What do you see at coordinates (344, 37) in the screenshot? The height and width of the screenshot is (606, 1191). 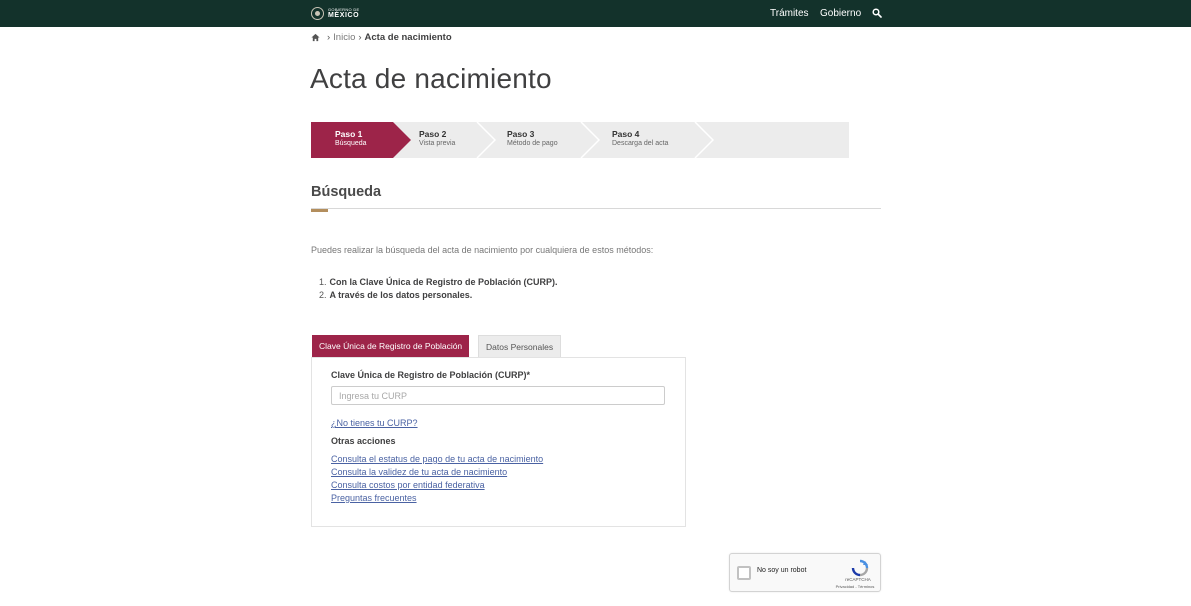 I see `breadcrumb-inicio: Inicio` at bounding box center [344, 37].